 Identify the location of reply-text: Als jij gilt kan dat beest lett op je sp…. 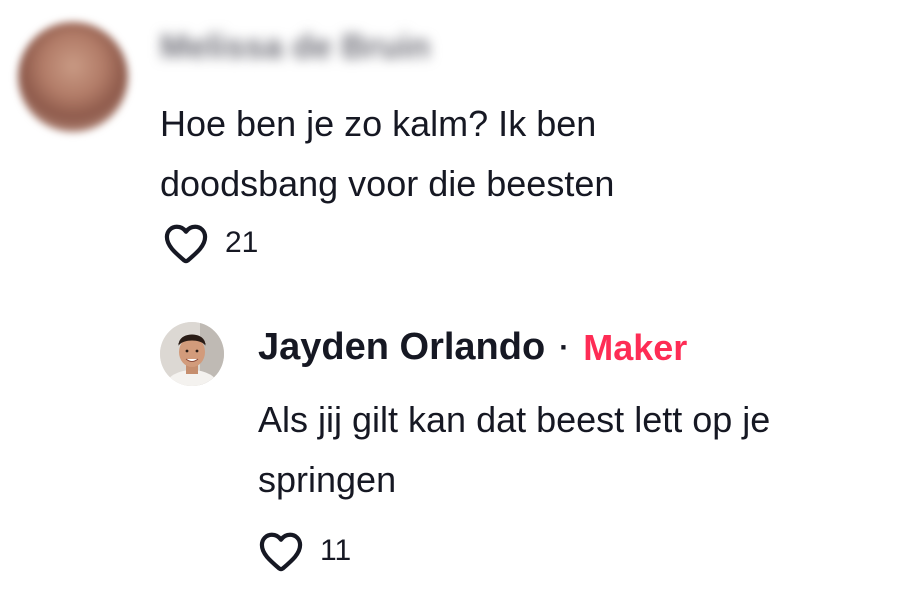
(514, 449).